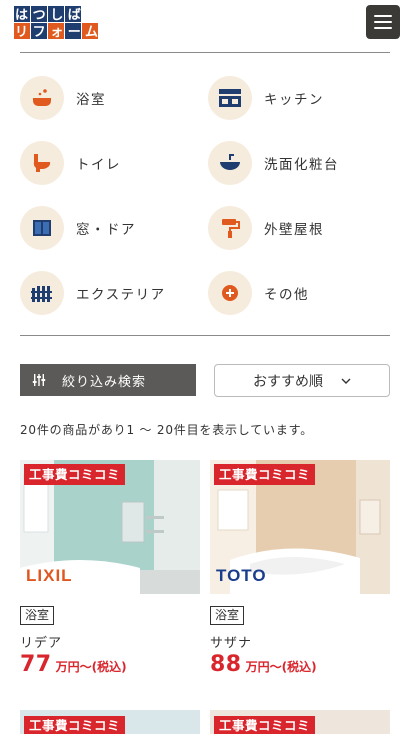 The width and height of the screenshot is (410, 734). Describe the element at coordinates (106, 230) in the screenshot. I see `category-label: 窓・ドア` at that location.